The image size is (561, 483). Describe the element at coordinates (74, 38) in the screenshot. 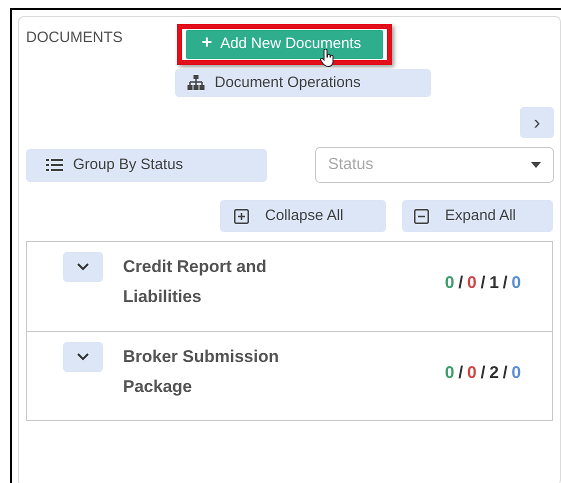

I see `panel-title: DOCUMENTS` at that location.